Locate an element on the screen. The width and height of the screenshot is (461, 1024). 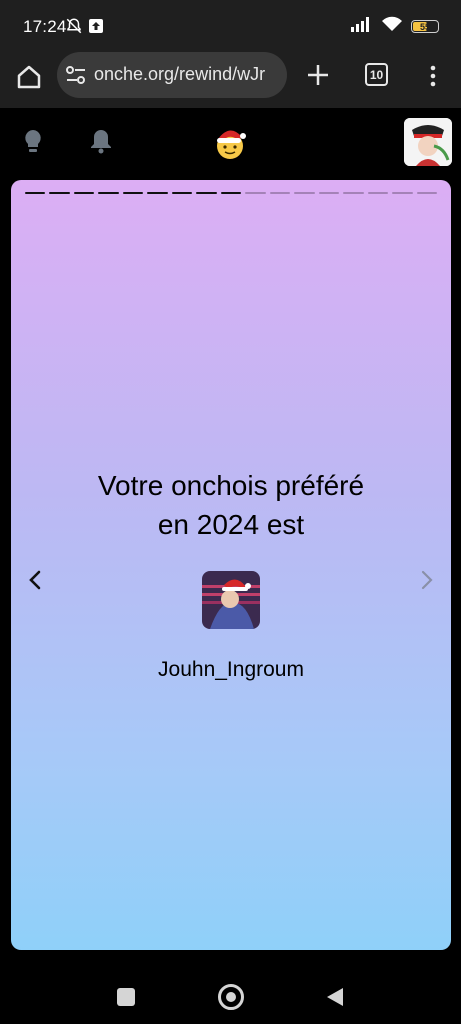
back-button is located at coordinates (335, 999).